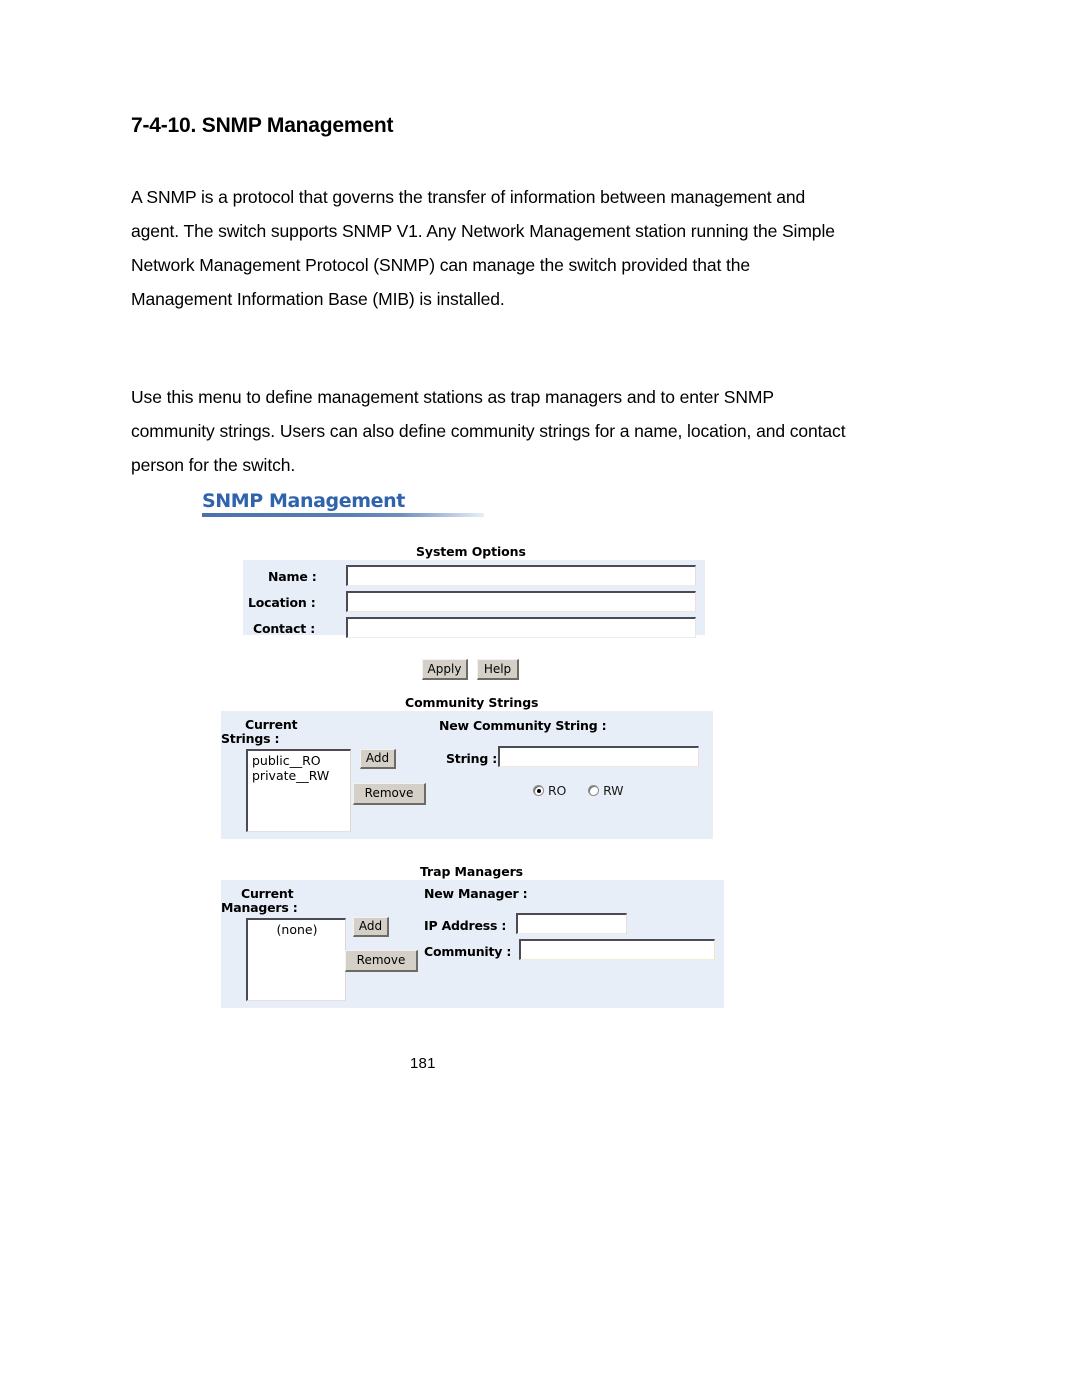 This screenshot has width=1080, height=1397. What do you see at coordinates (472, 702) in the screenshot?
I see `community-strings-caption: Community Strings` at bounding box center [472, 702].